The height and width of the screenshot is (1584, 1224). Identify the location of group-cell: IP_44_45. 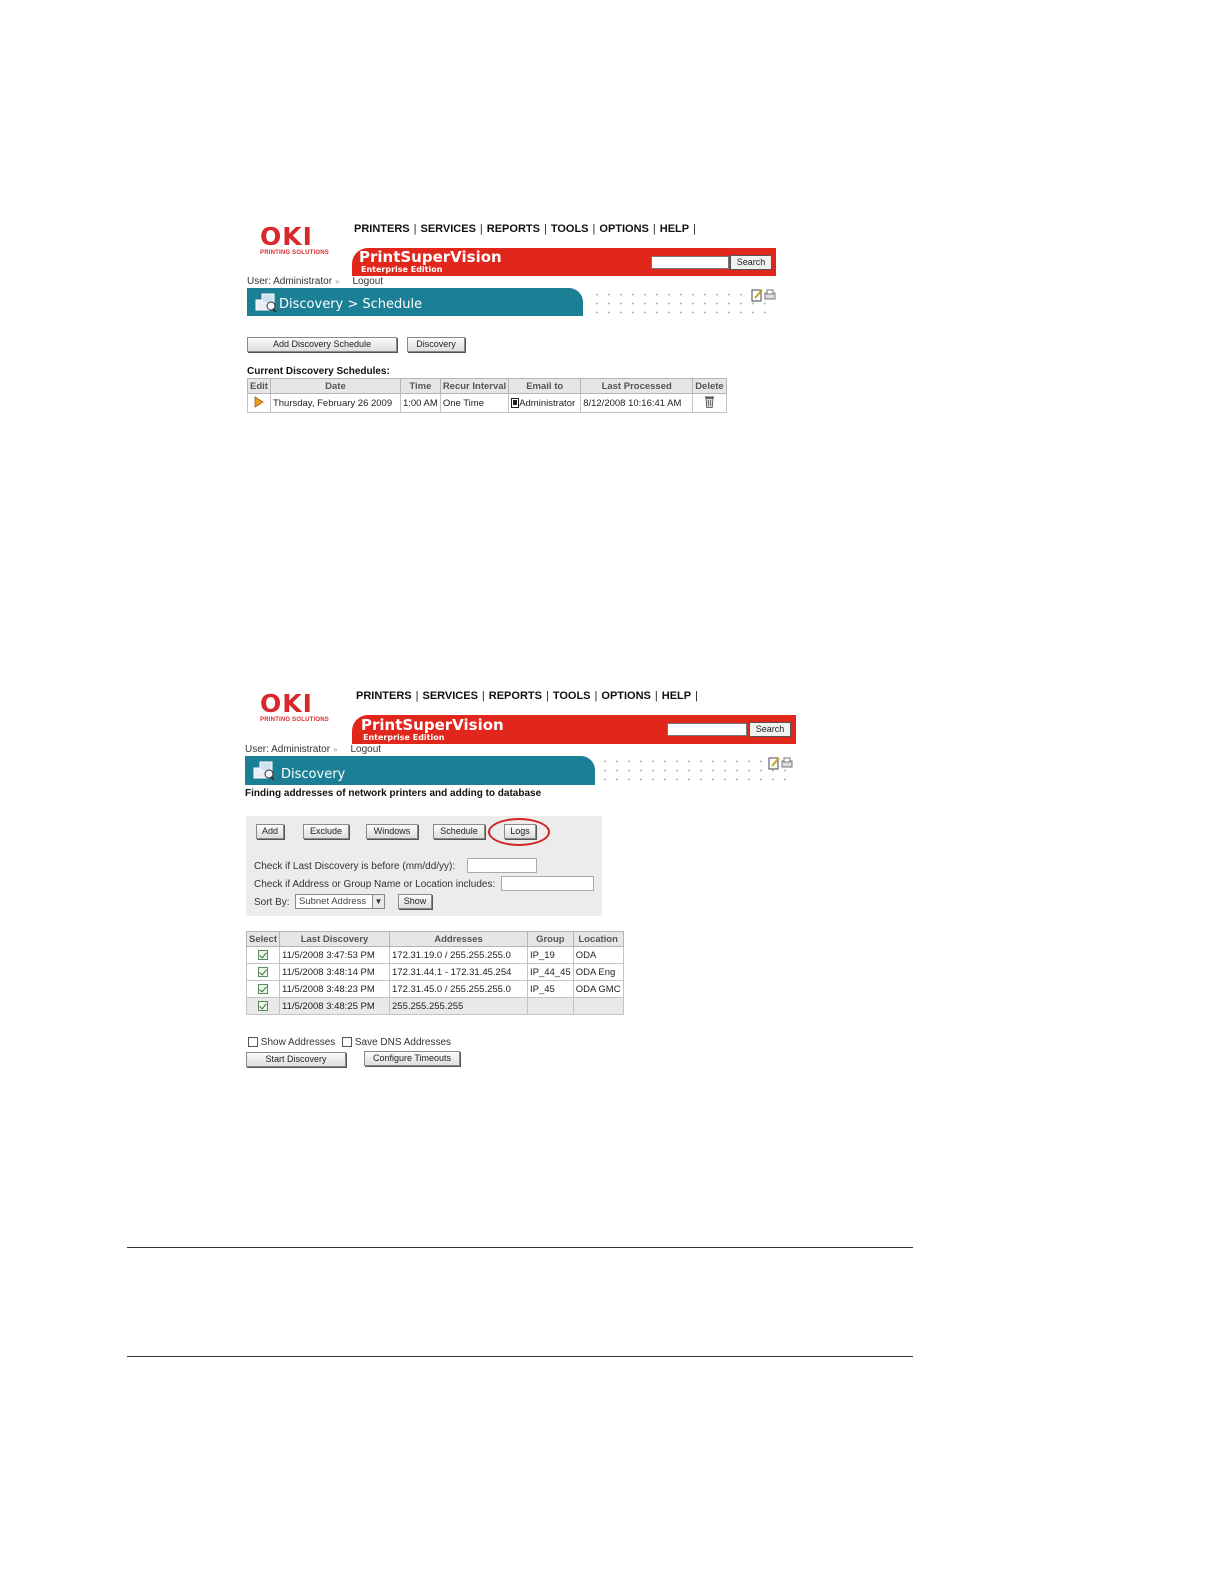
(550, 972).